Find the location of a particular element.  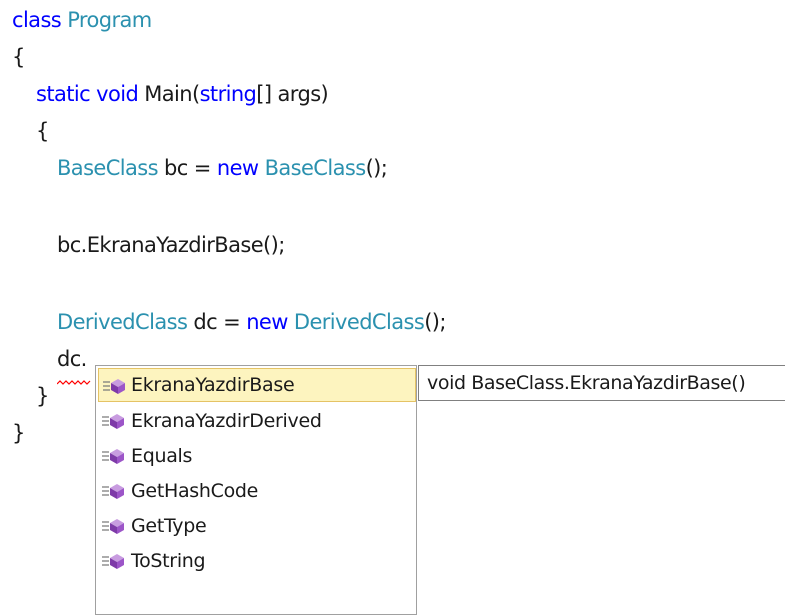

keyword-void: void is located at coordinates (117, 94).